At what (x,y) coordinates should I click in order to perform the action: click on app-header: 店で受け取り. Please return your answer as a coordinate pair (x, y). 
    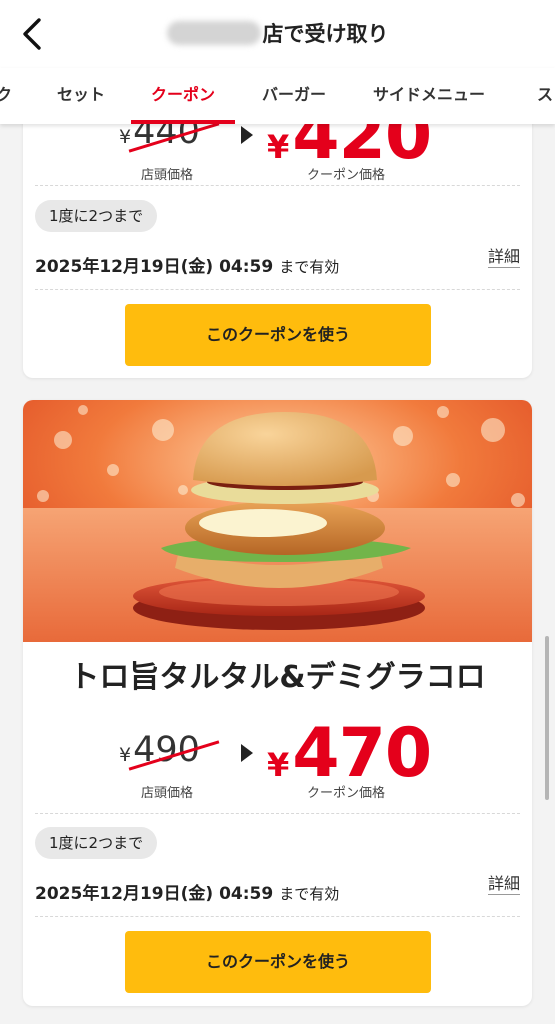
    Looking at the image, I should click on (277, 34).